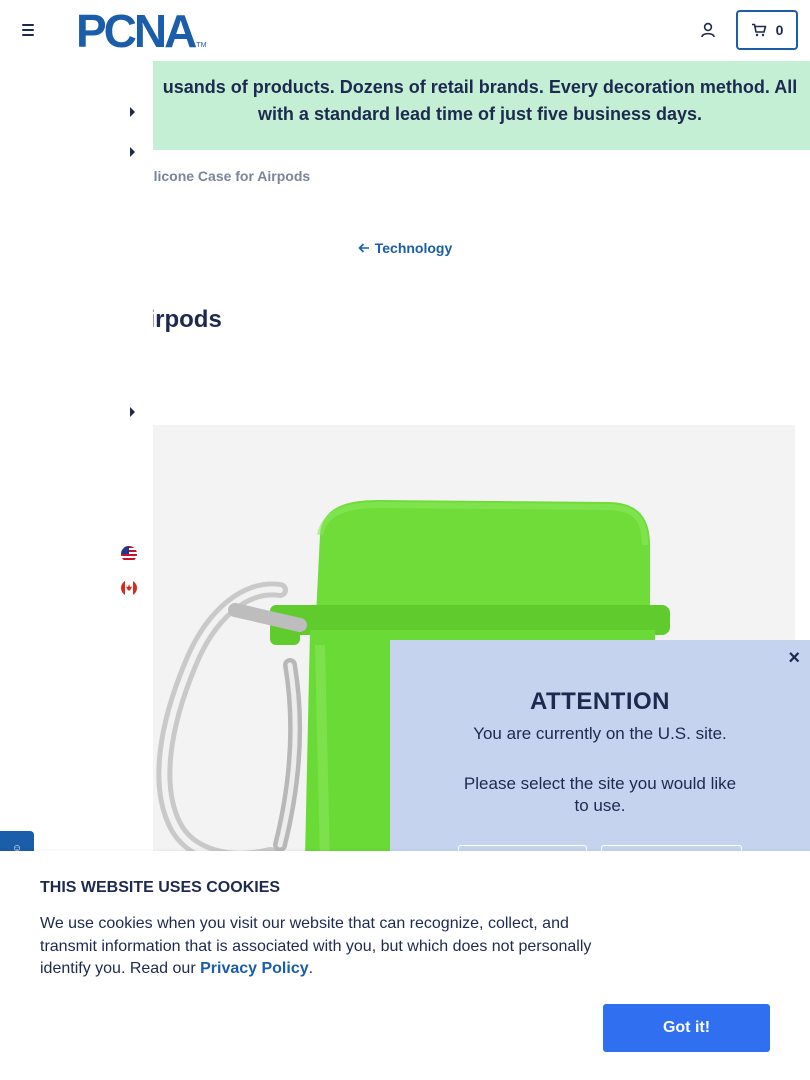  I want to click on canada-flag-icon, so click(129, 588).